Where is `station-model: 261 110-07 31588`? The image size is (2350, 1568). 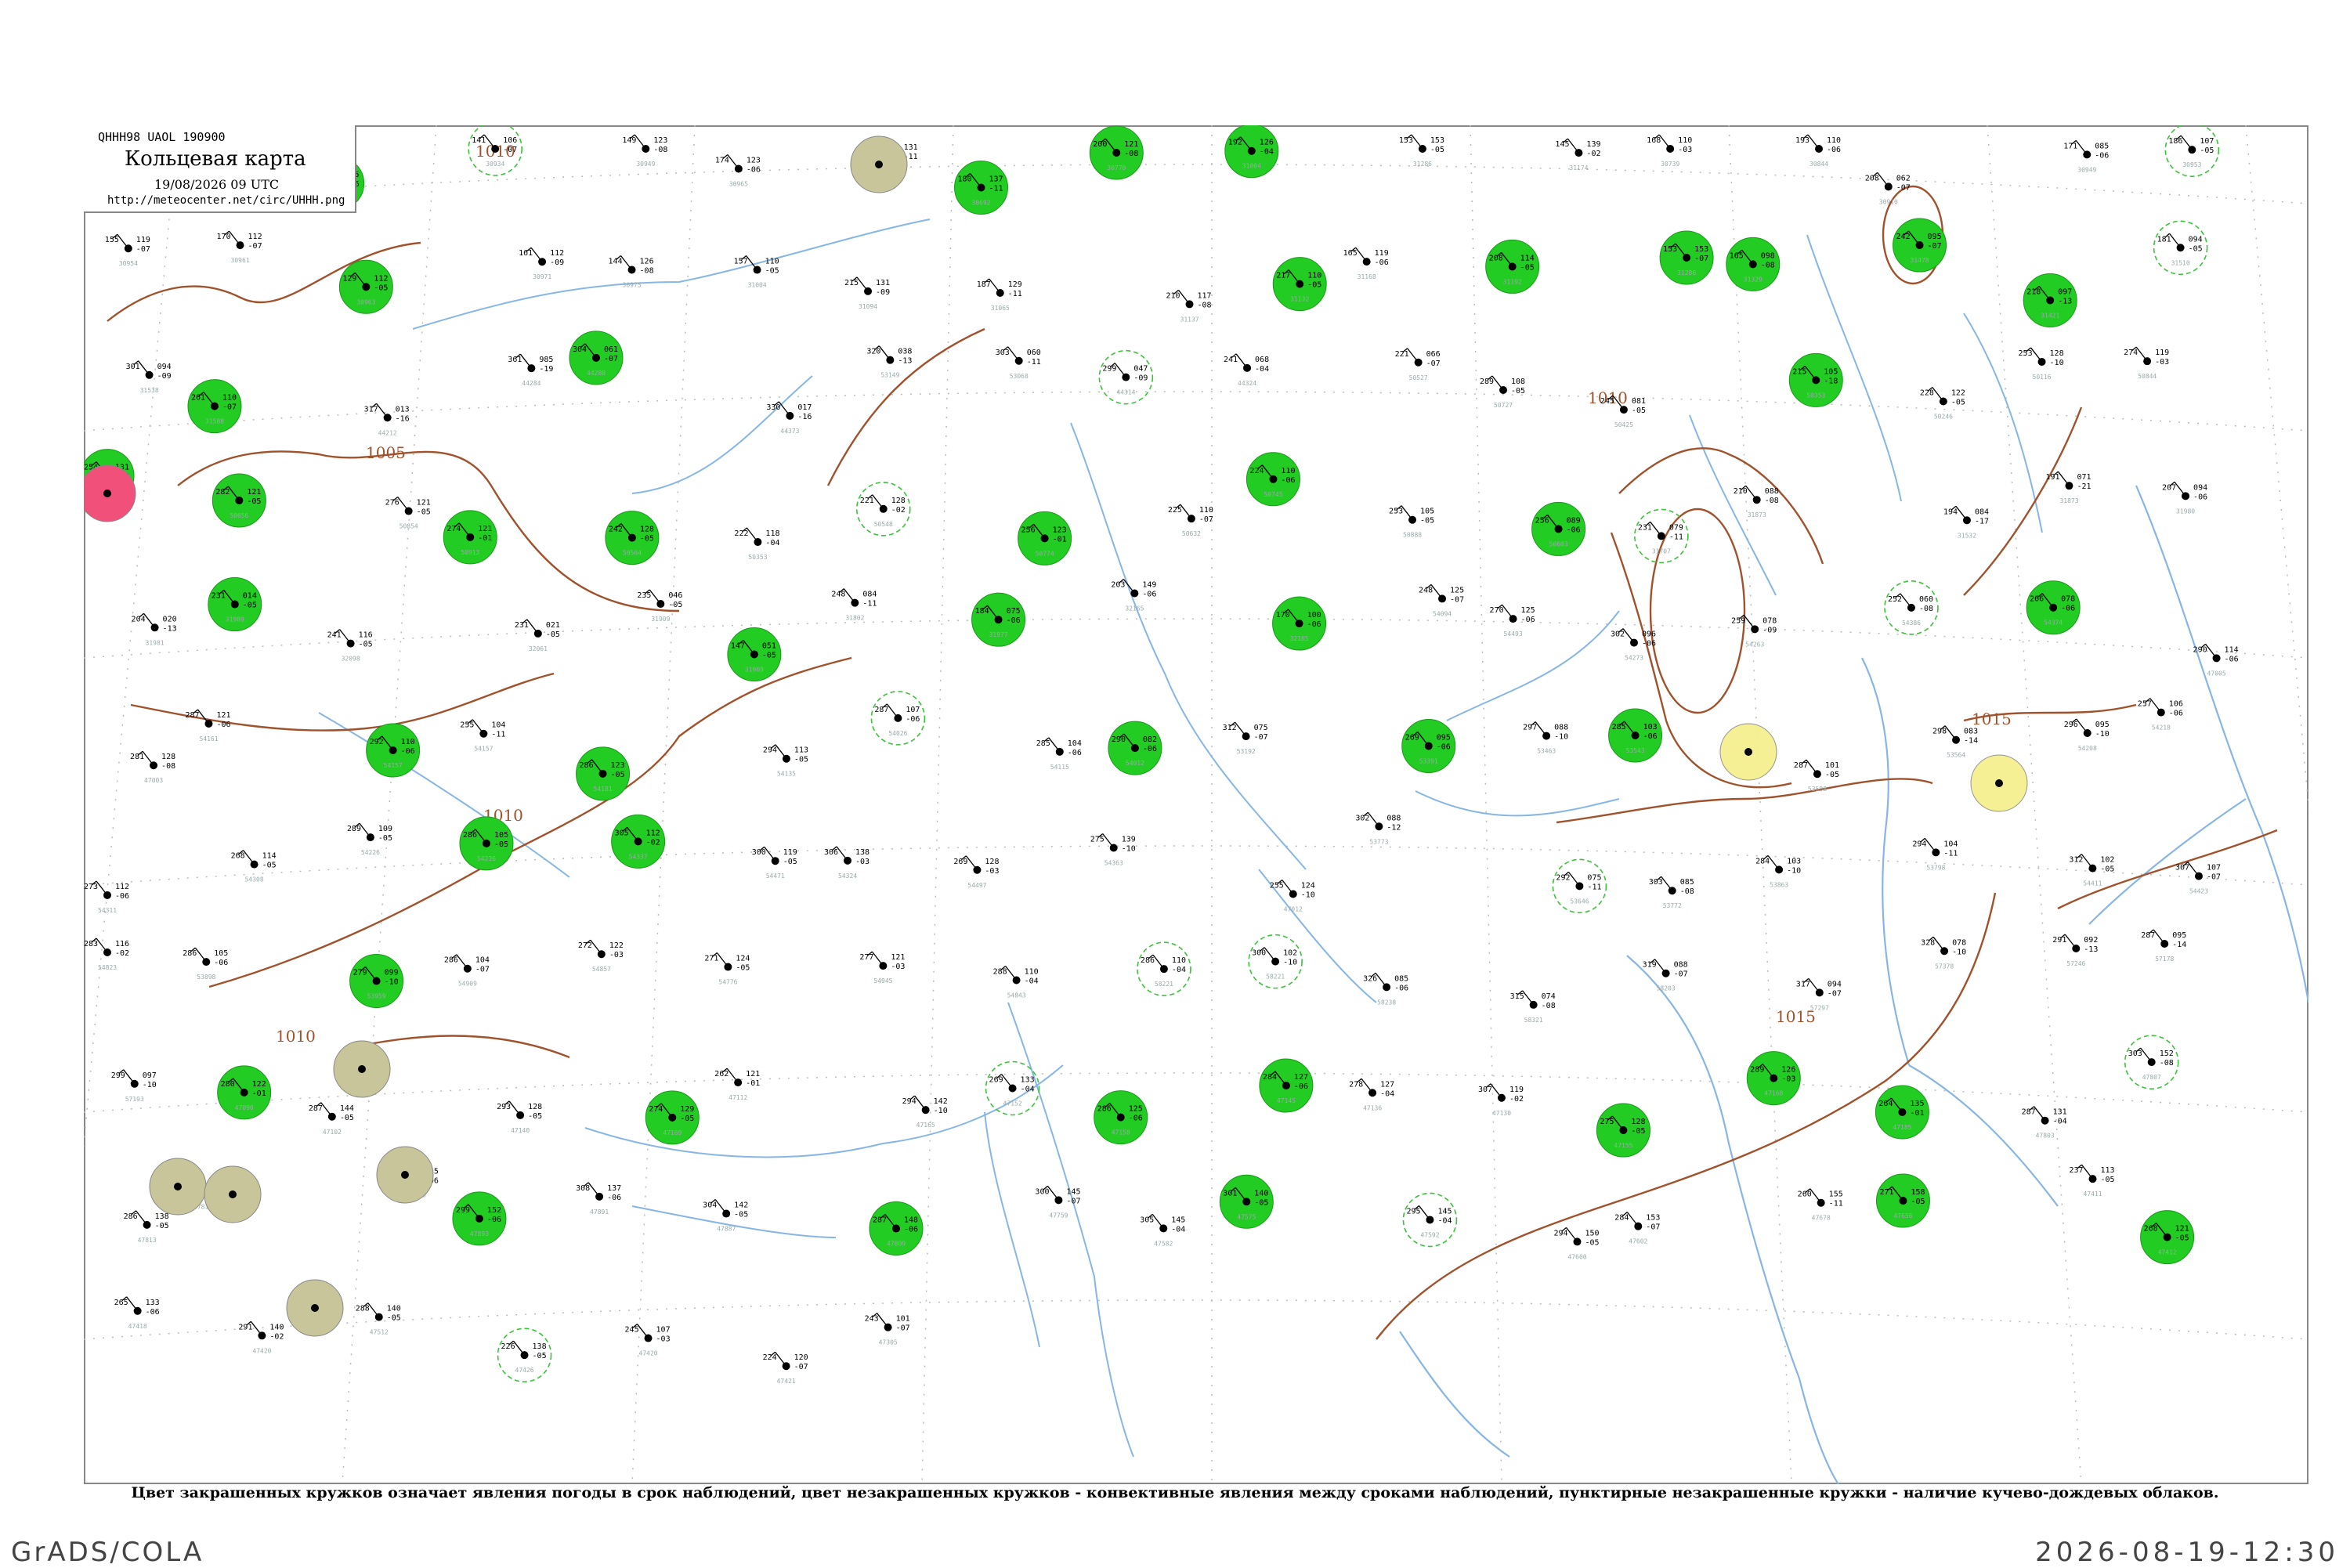
station-model: 261 110-07 31588 is located at coordinates (214, 406).